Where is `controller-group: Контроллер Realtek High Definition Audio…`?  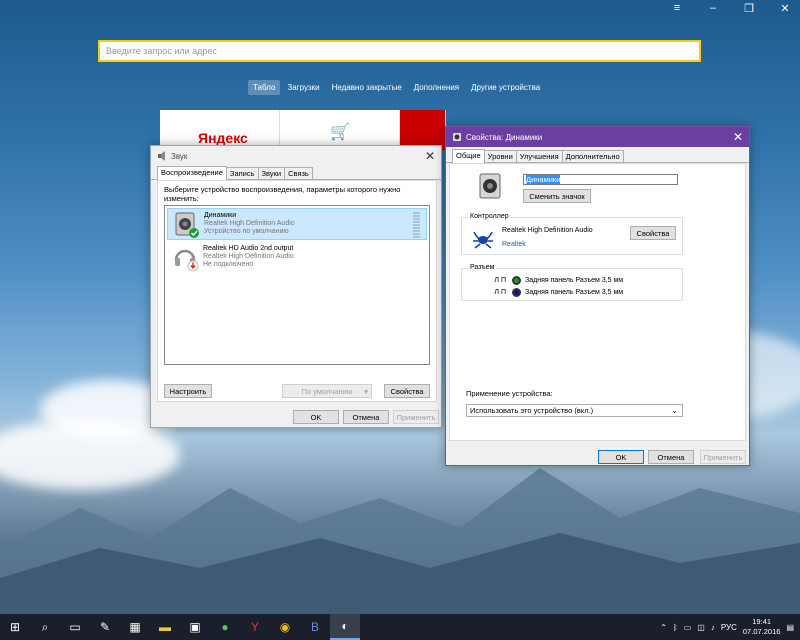 controller-group: Контроллер Realtek High Definition Audio… is located at coordinates (572, 234).